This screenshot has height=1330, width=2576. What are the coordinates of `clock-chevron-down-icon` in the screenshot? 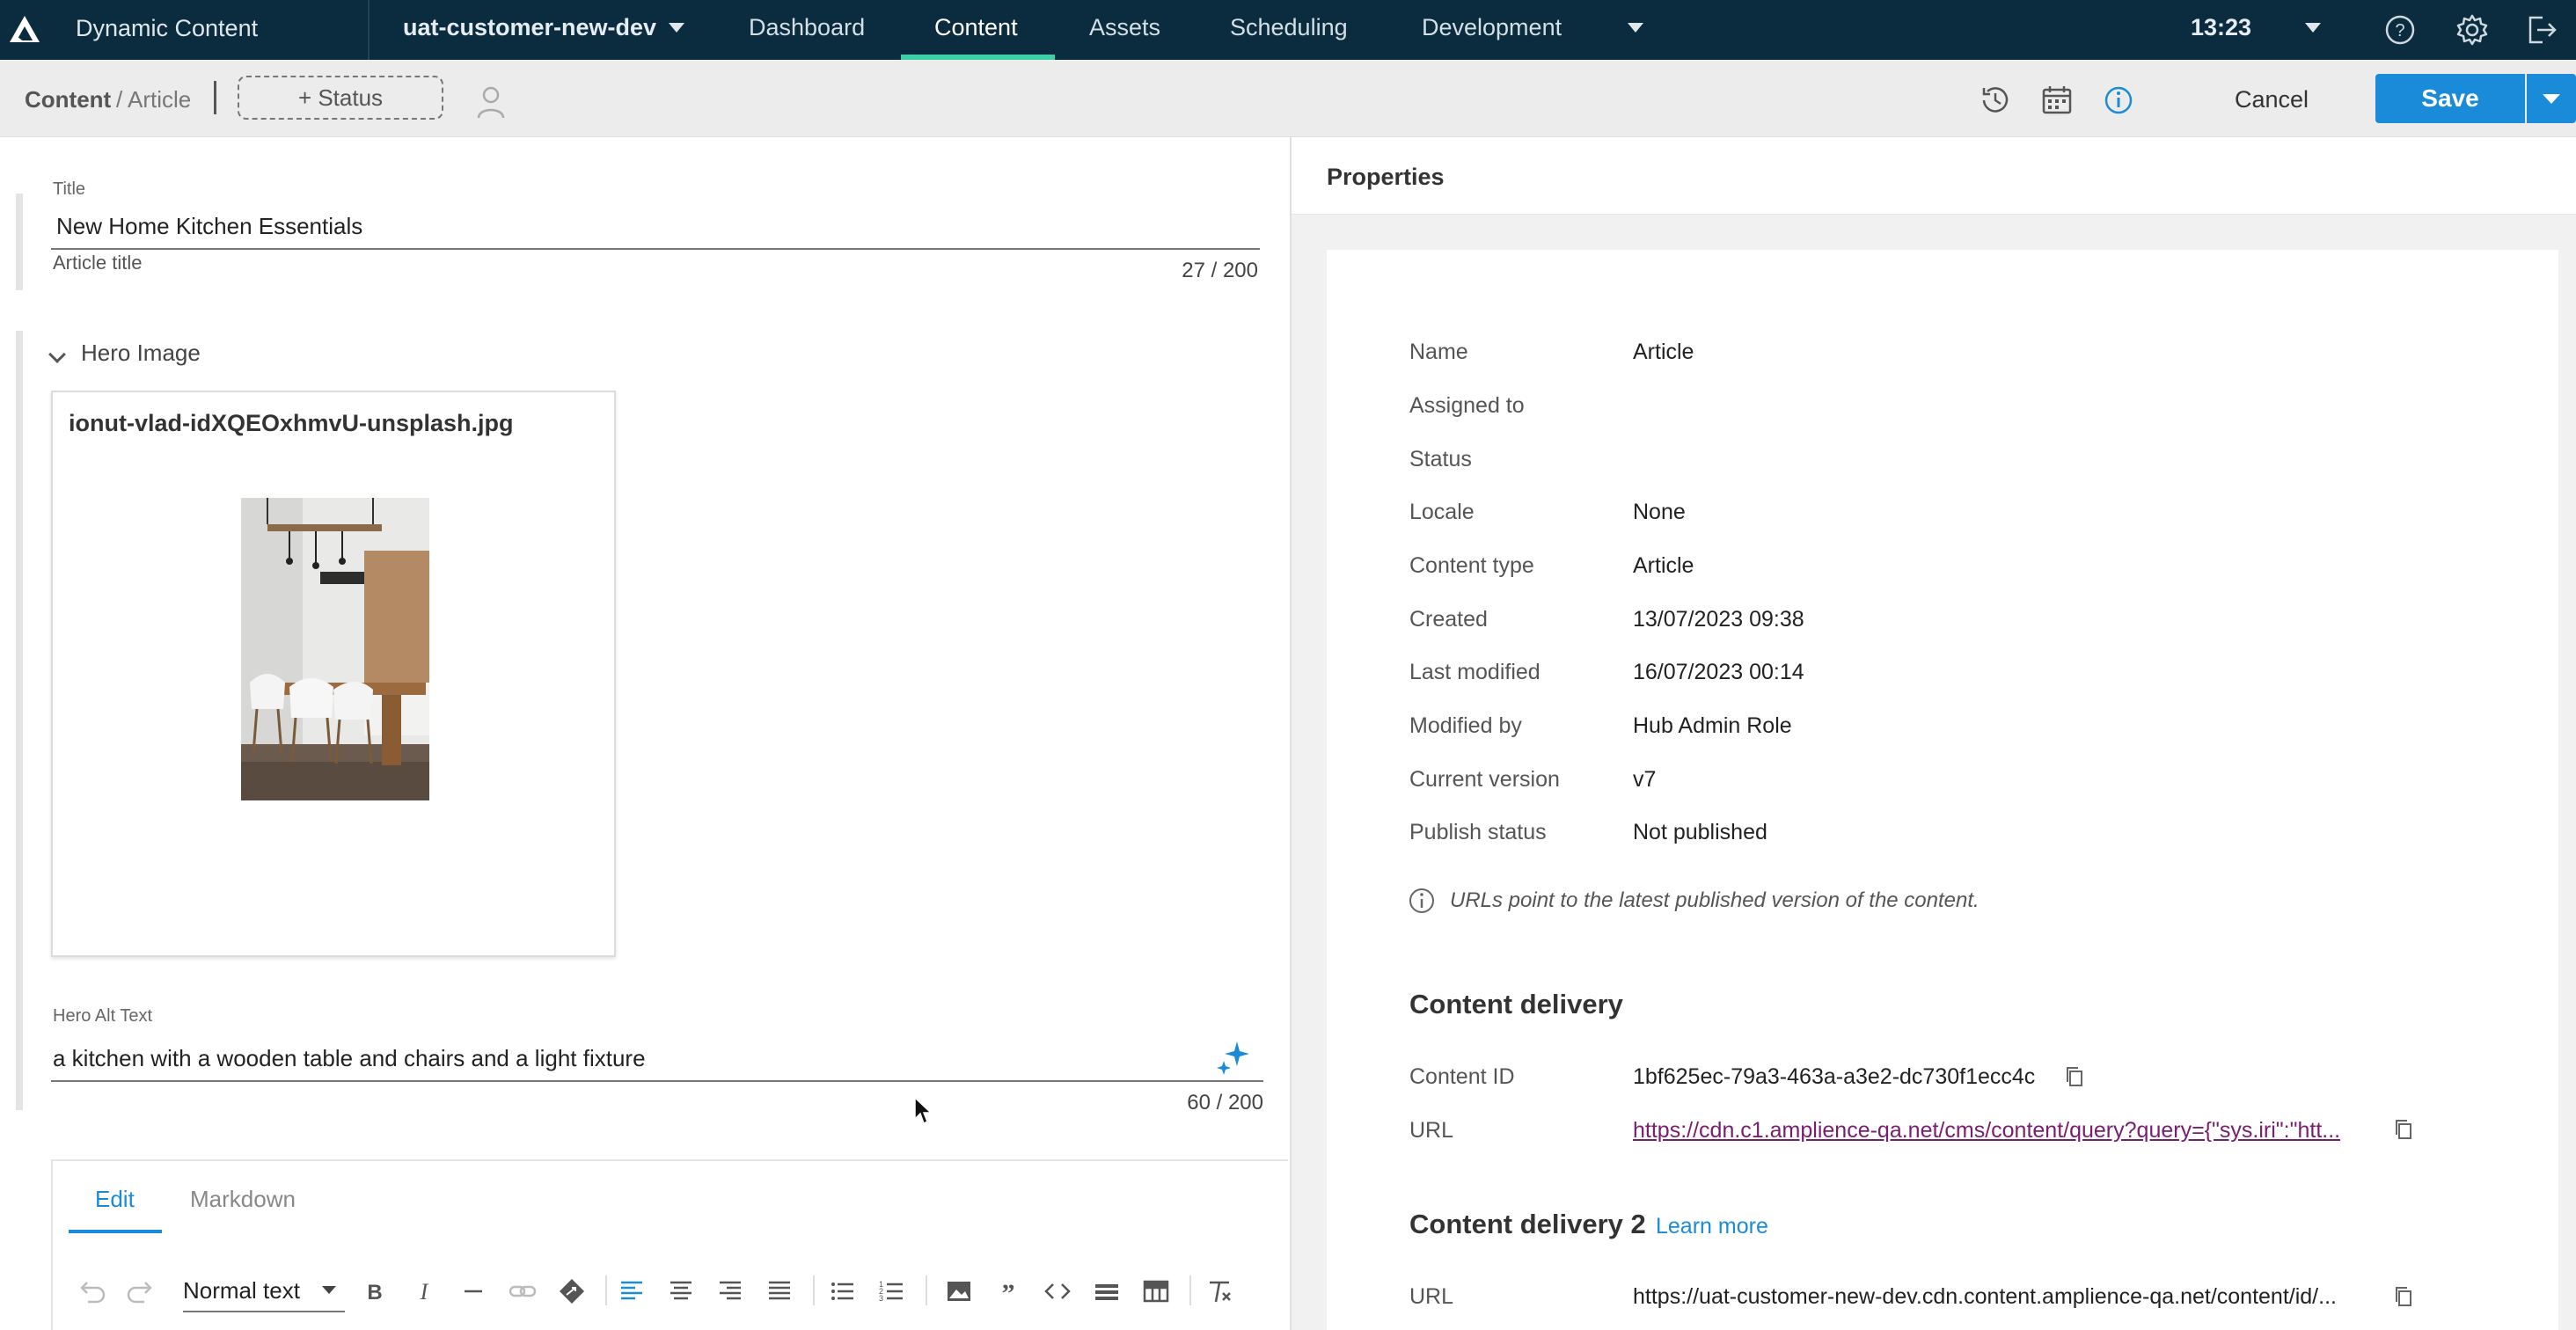 It's located at (2313, 28).